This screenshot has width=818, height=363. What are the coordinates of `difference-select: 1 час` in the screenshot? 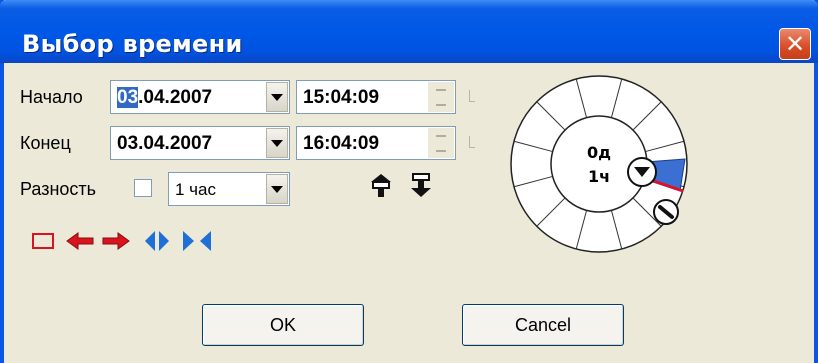 It's located at (229, 189).